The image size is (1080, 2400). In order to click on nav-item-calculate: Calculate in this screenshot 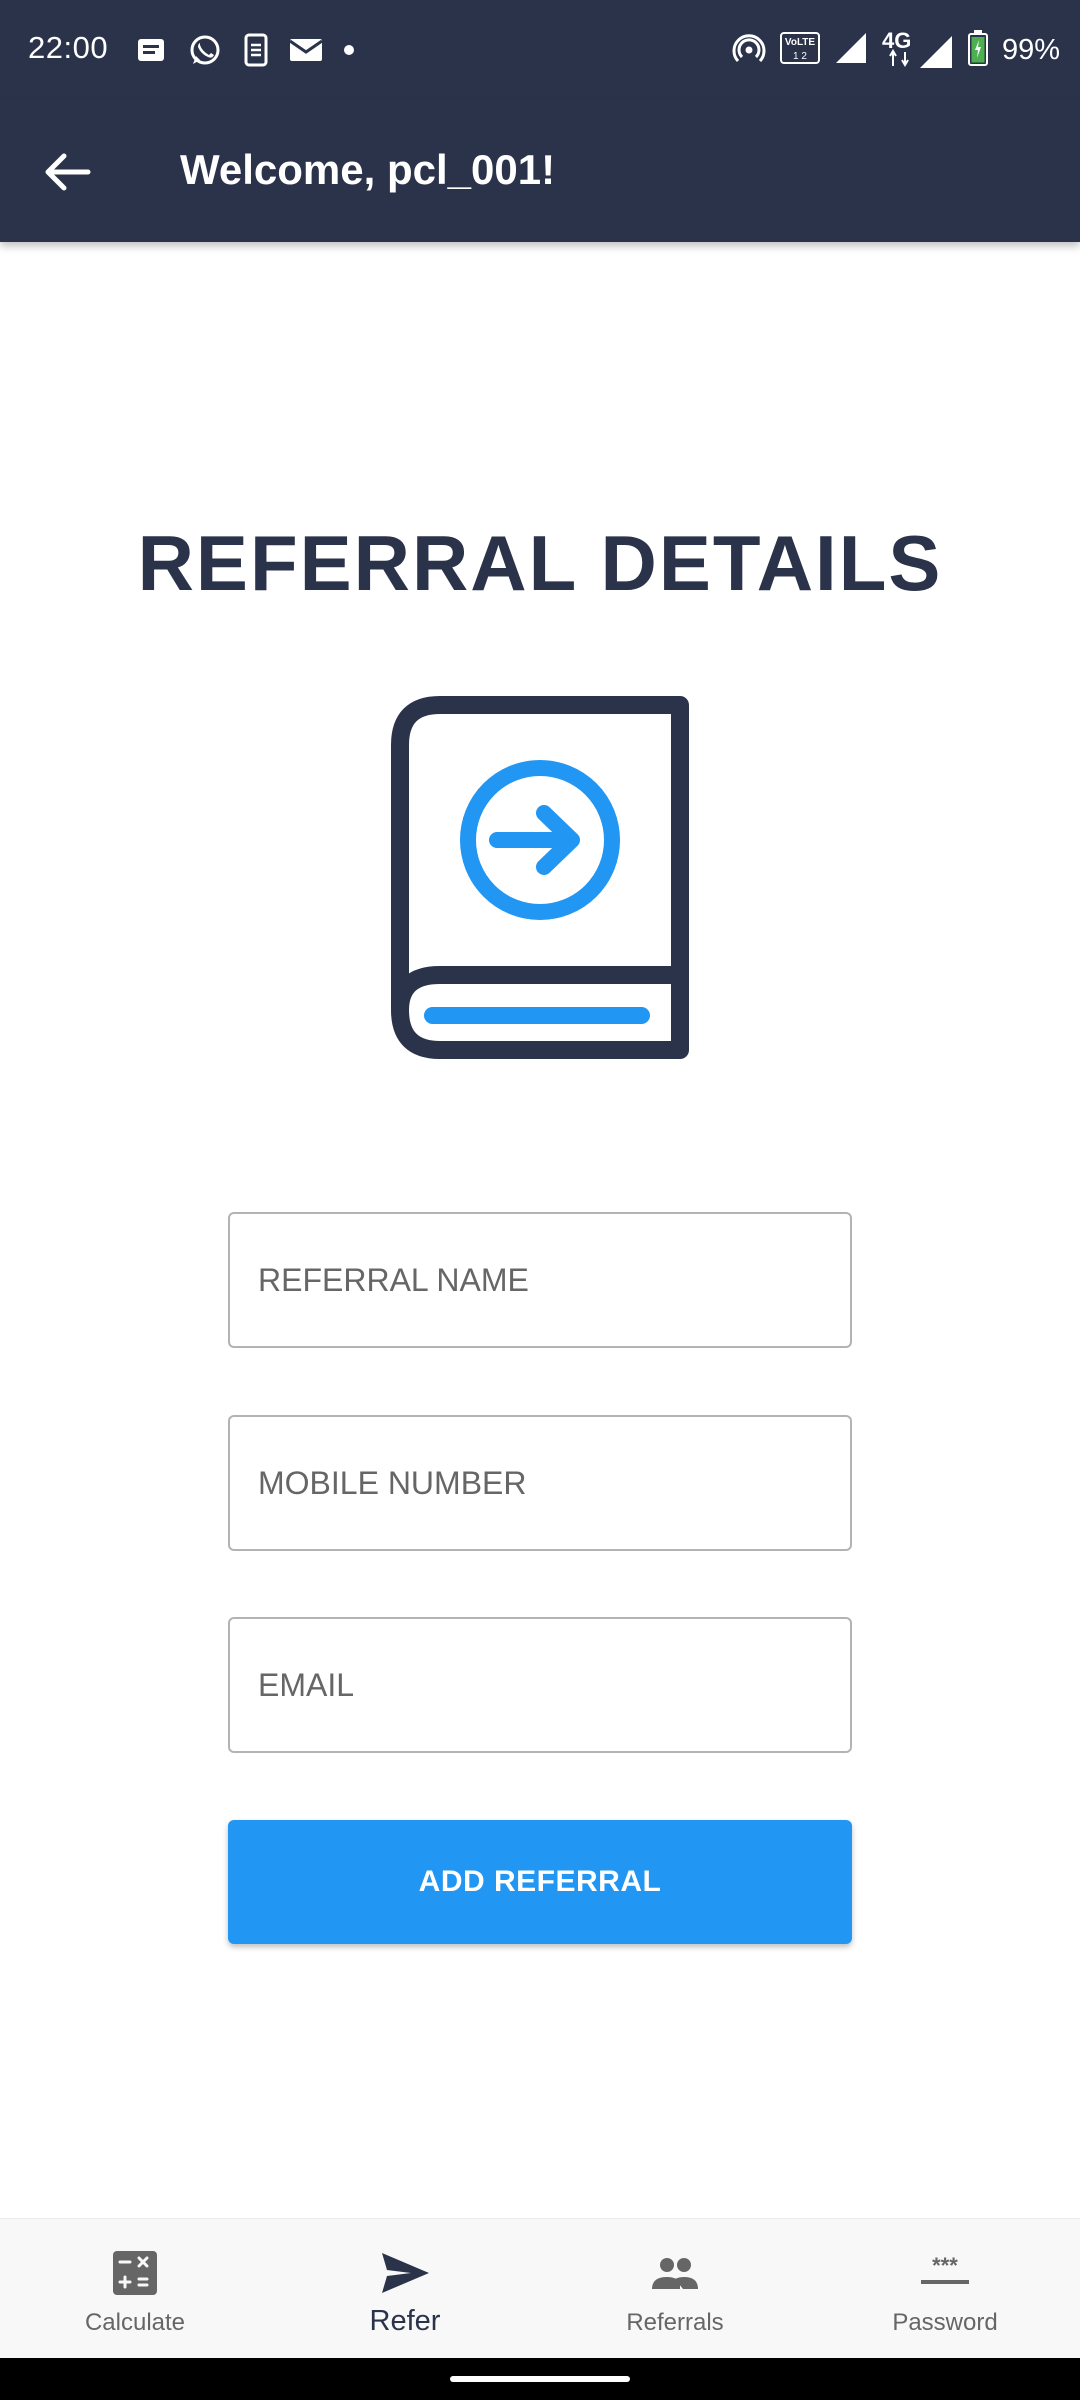, I will do `click(135, 2289)`.